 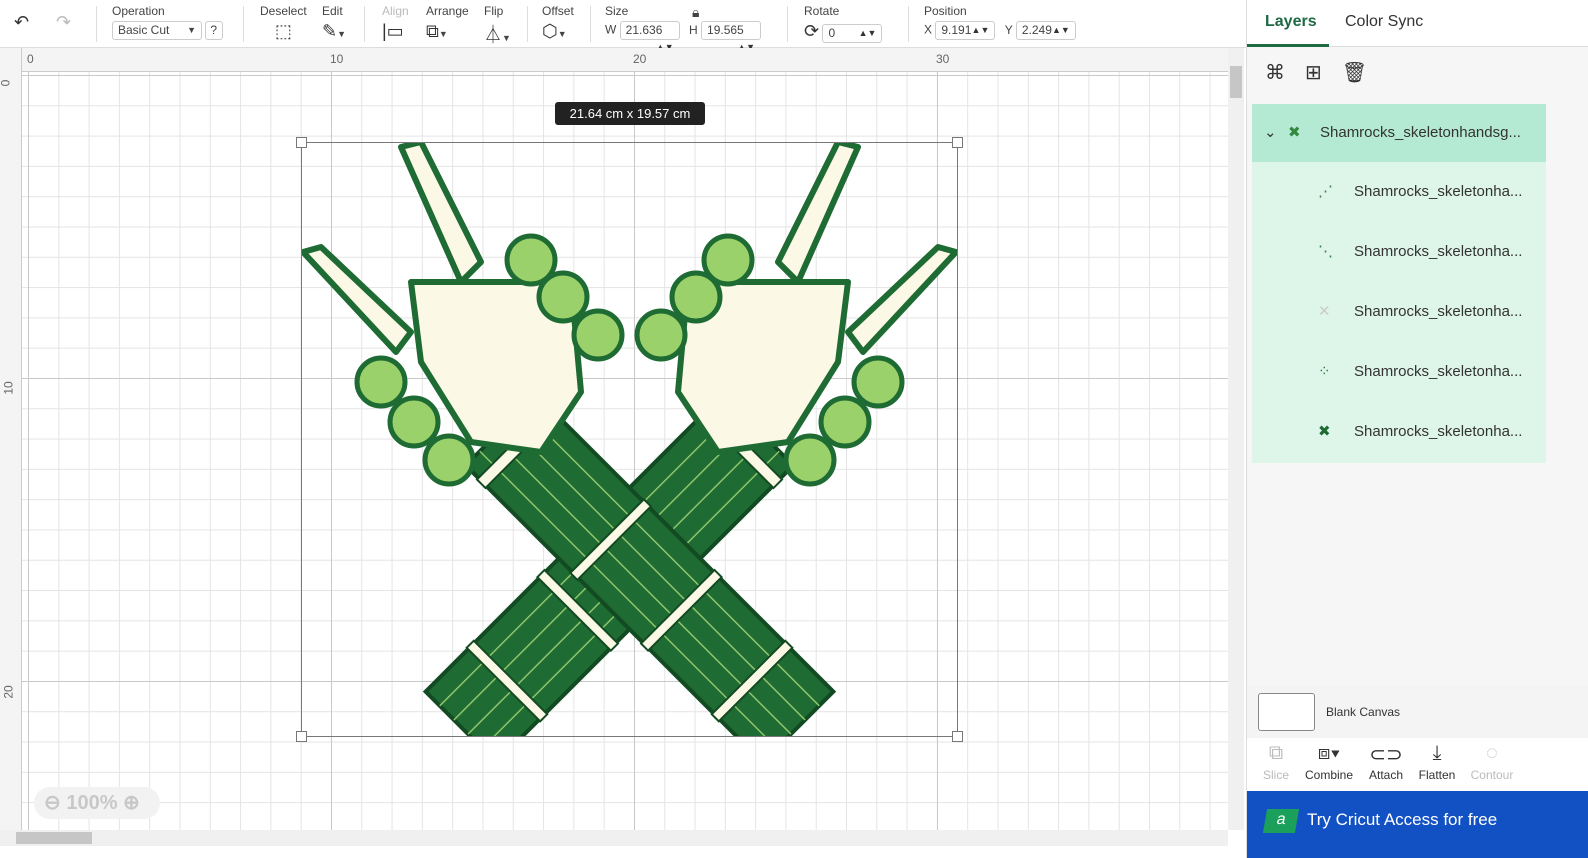 I want to click on align-button: Align |▭, so click(x=395, y=23).